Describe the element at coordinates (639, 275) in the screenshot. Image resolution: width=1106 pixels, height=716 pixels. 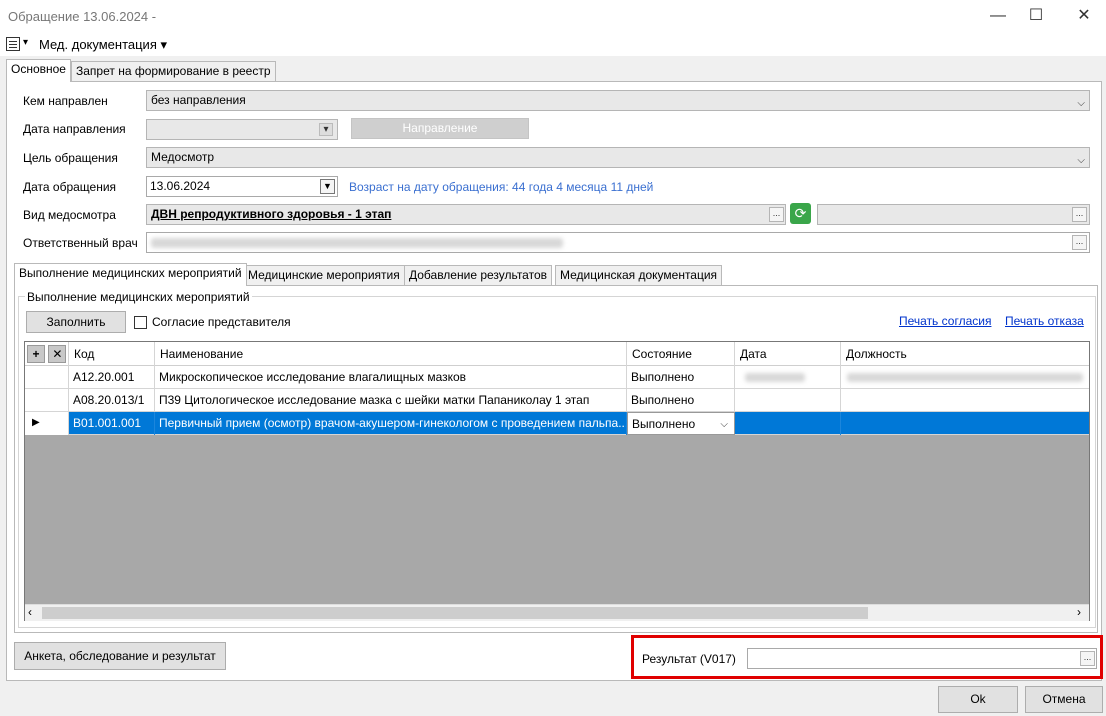
I see `tab-medical-documentation: Медицинская документация` at that location.